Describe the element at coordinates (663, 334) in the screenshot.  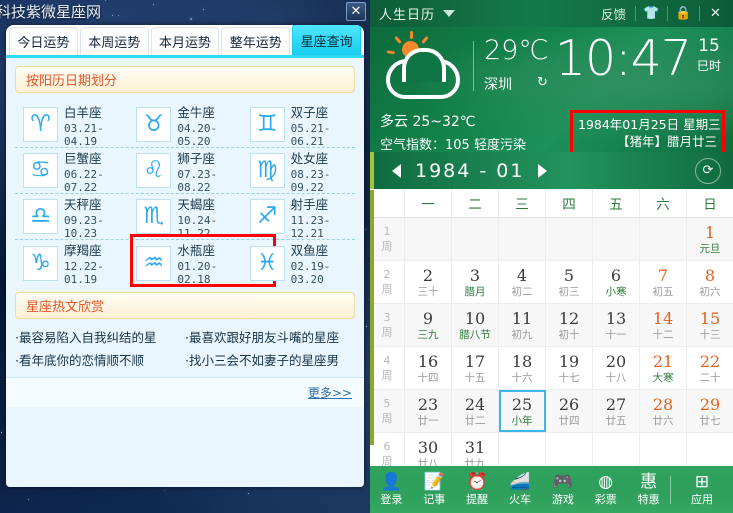
I see `day-lunar-label: 十二` at that location.